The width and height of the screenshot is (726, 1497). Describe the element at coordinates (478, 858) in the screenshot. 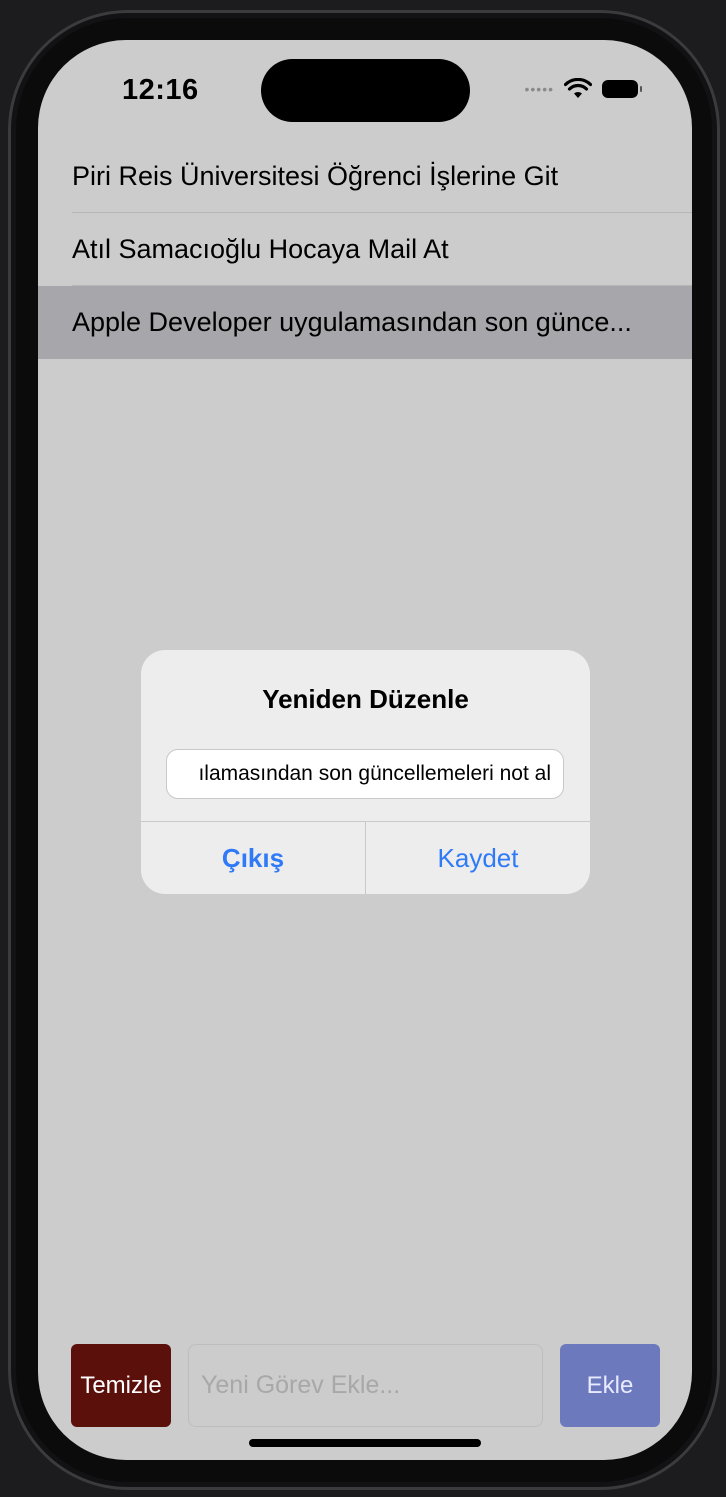

I see `save-button: Kaydet` at that location.